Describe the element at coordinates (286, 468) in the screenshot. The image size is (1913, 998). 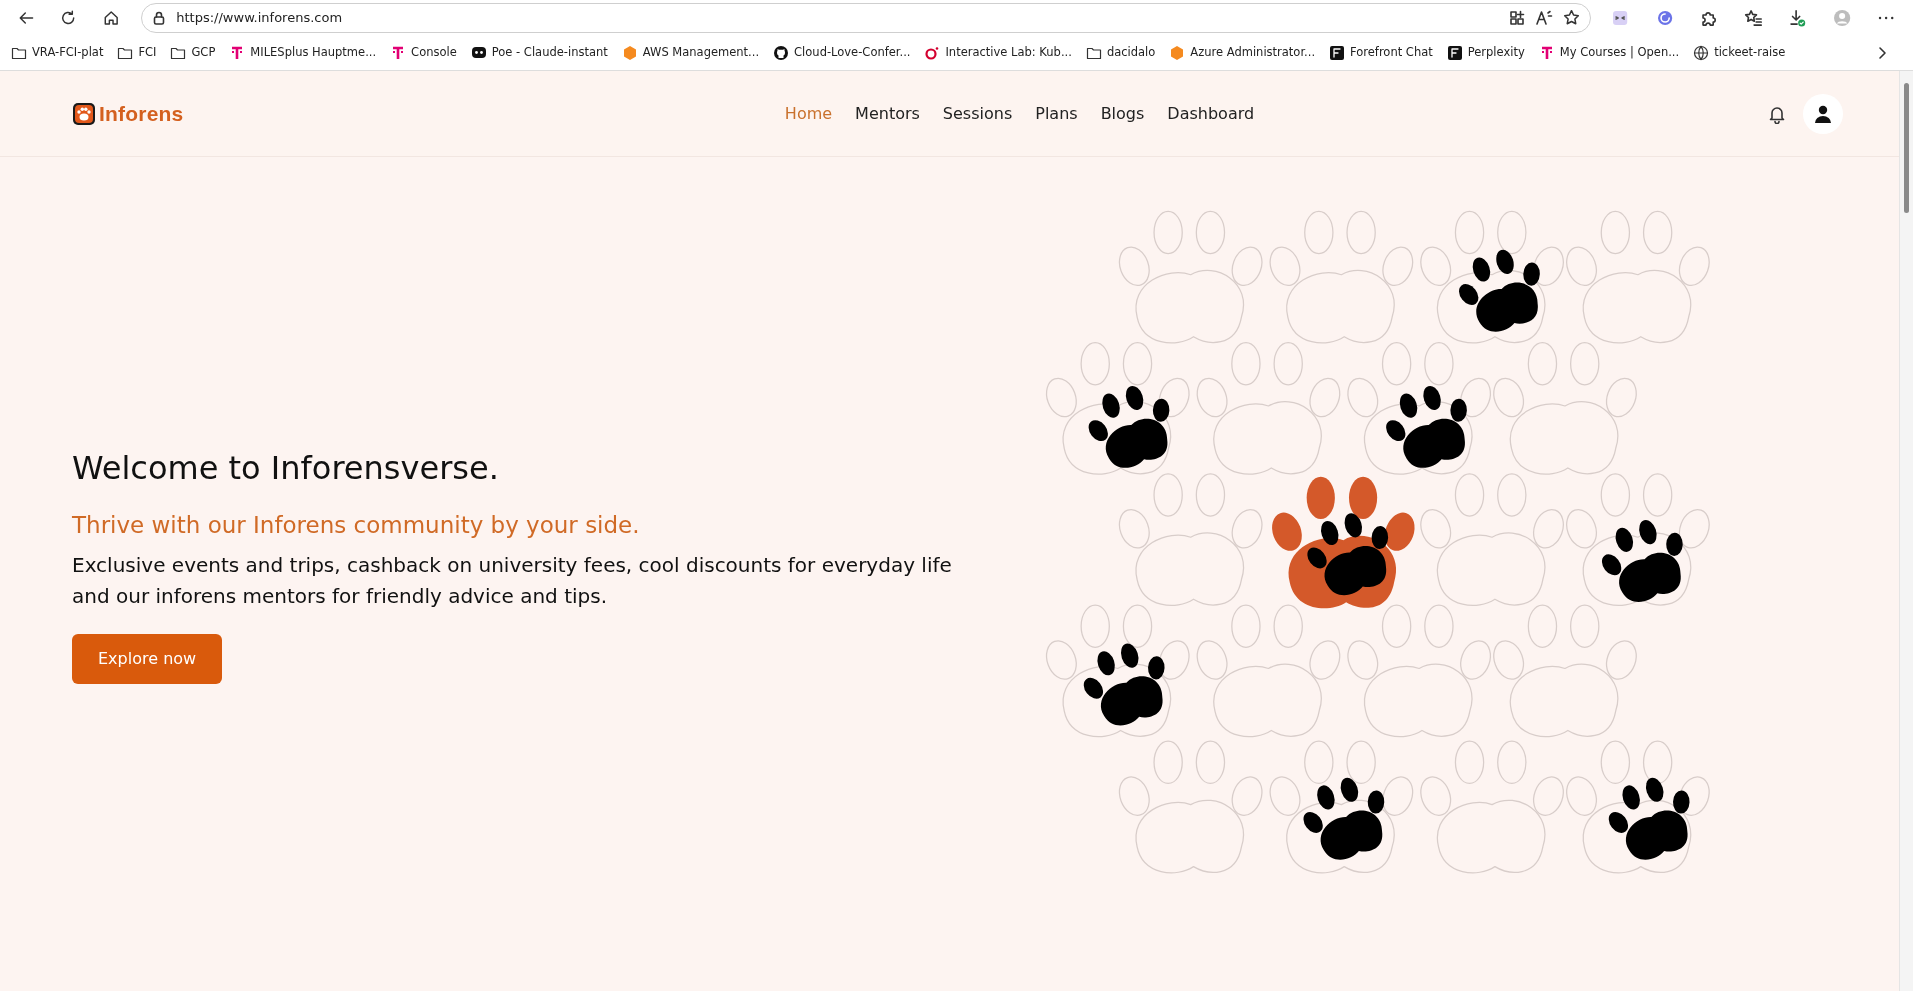
I see `hero-heading: Welcome to Inforensverse.` at that location.